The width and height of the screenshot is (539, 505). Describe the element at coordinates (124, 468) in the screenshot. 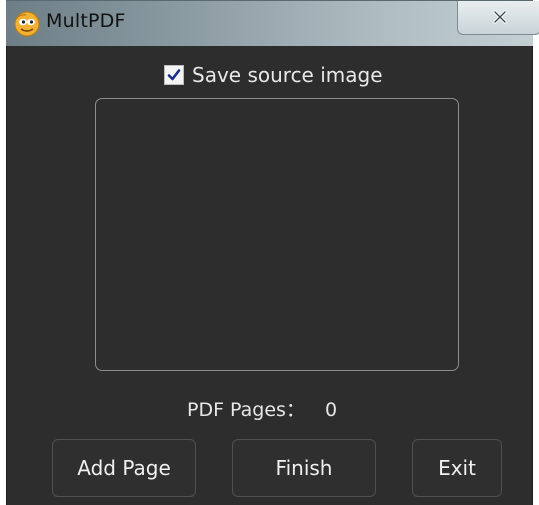

I see `add-page-button: Add Page` at that location.